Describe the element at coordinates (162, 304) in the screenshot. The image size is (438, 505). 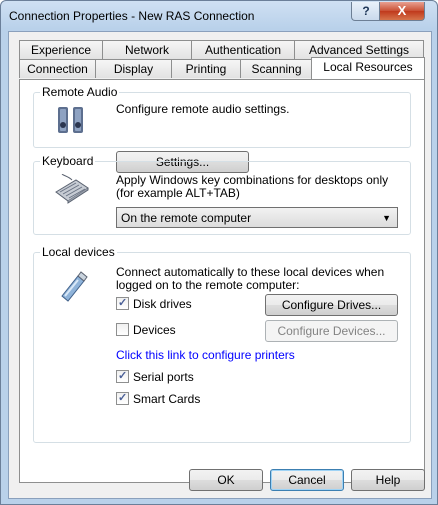
I see `disk-drives-label: Disk drives` at that location.